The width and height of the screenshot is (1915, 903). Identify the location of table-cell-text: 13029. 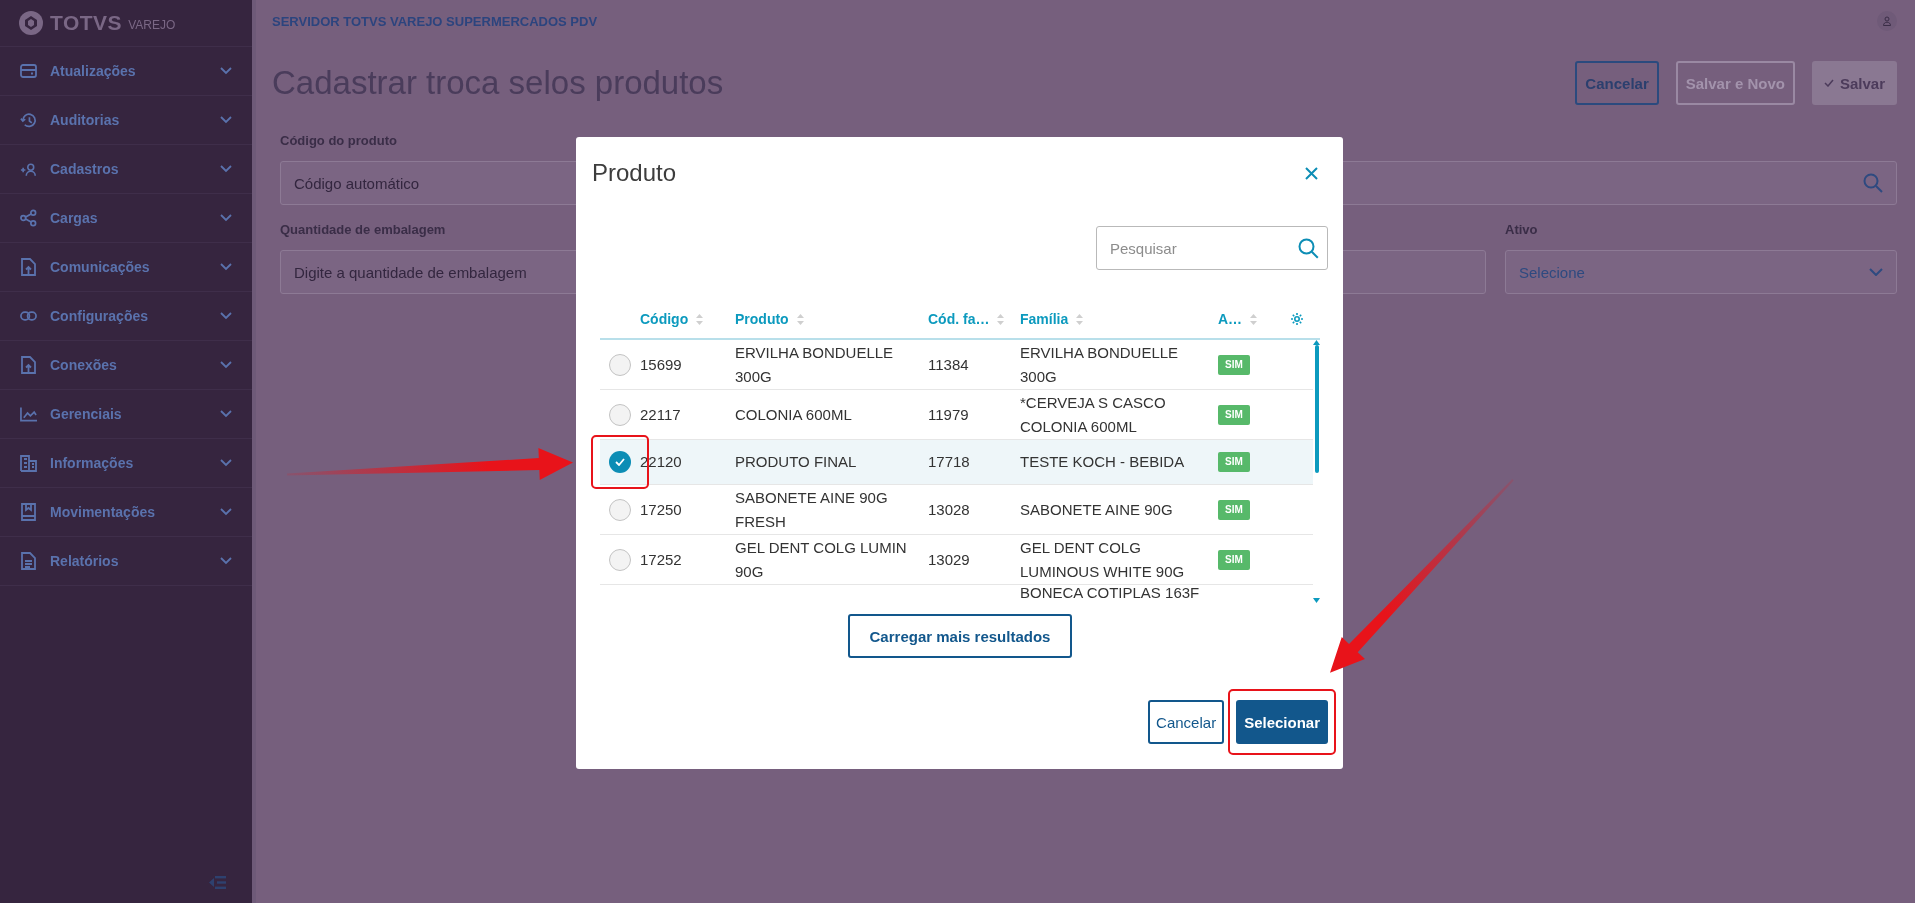
(949, 559).